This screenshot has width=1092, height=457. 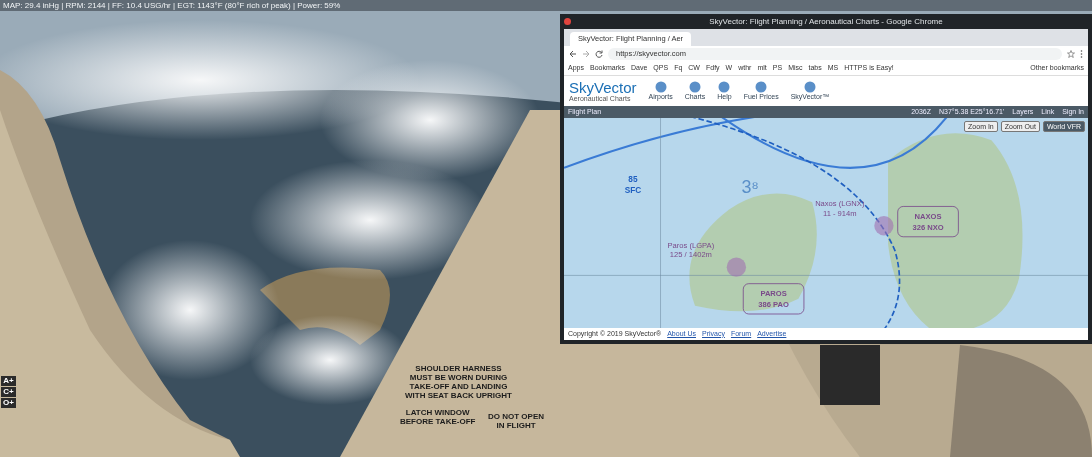 What do you see at coordinates (691, 245) in the screenshot?
I see `airport-label: Paros (LGPA)` at bounding box center [691, 245].